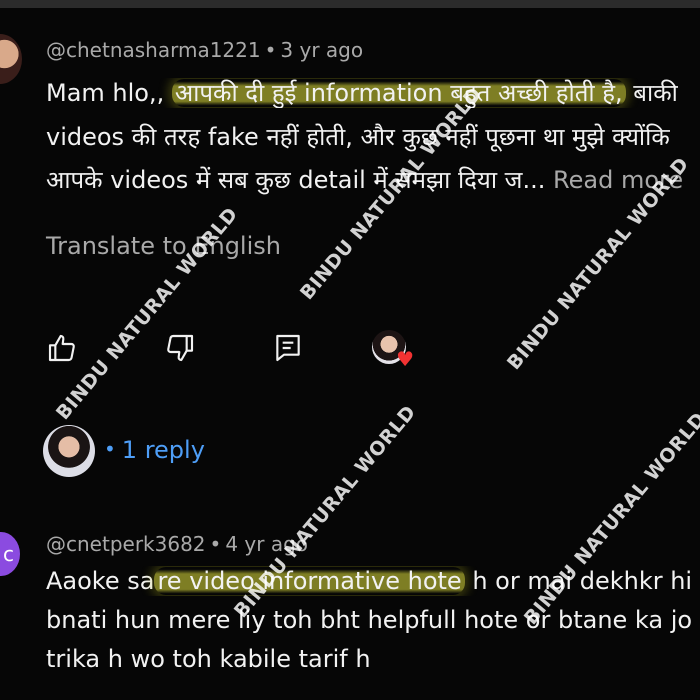 This screenshot has width=700, height=700. I want to click on comment-age: 3 yr ago, so click(322, 50).